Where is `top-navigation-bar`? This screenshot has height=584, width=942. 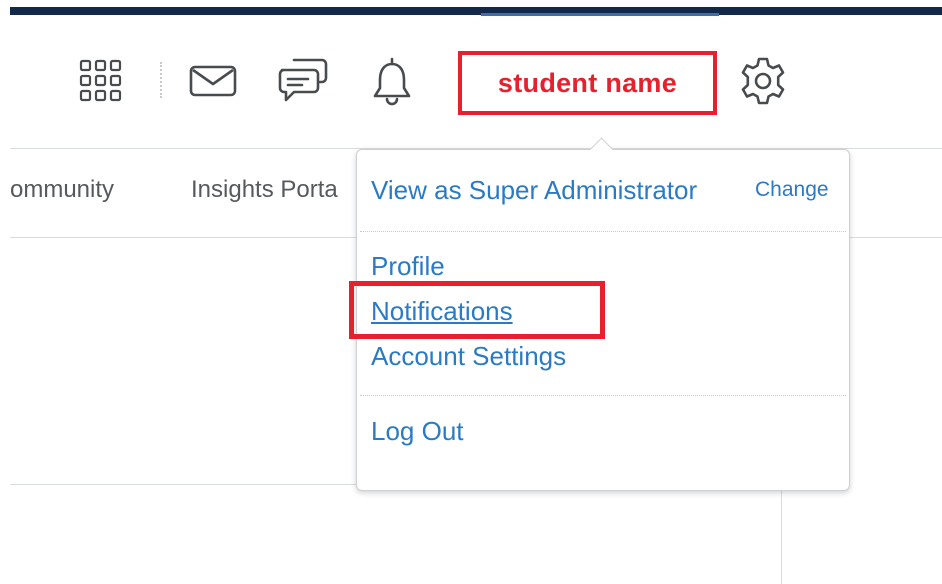 top-navigation-bar is located at coordinates (476, 11).